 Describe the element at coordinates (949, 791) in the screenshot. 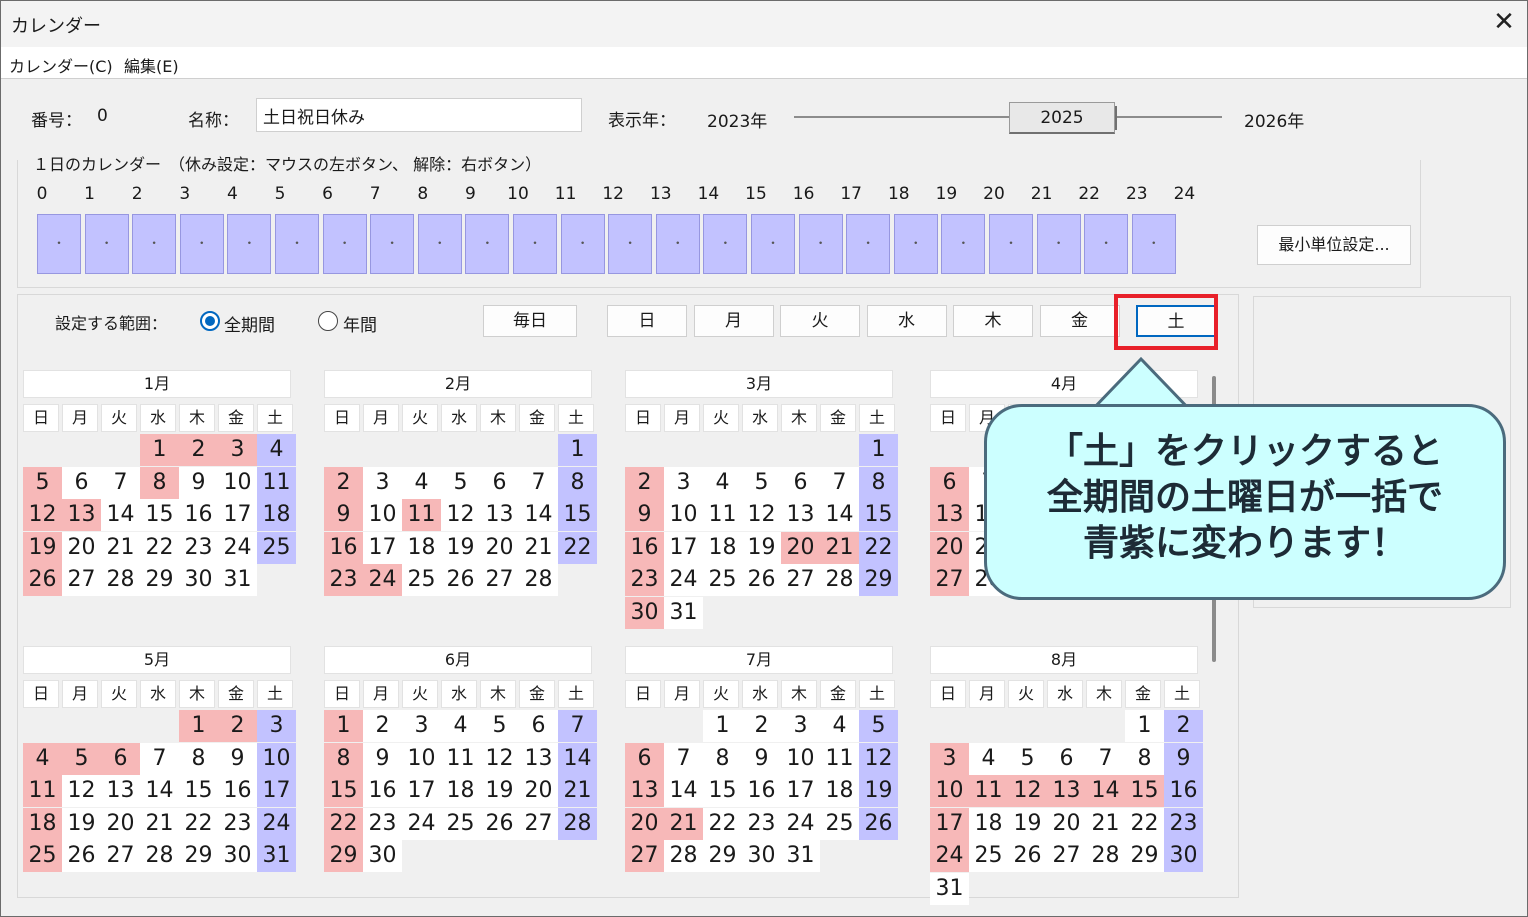

I see `day-cell: 10` at that location.